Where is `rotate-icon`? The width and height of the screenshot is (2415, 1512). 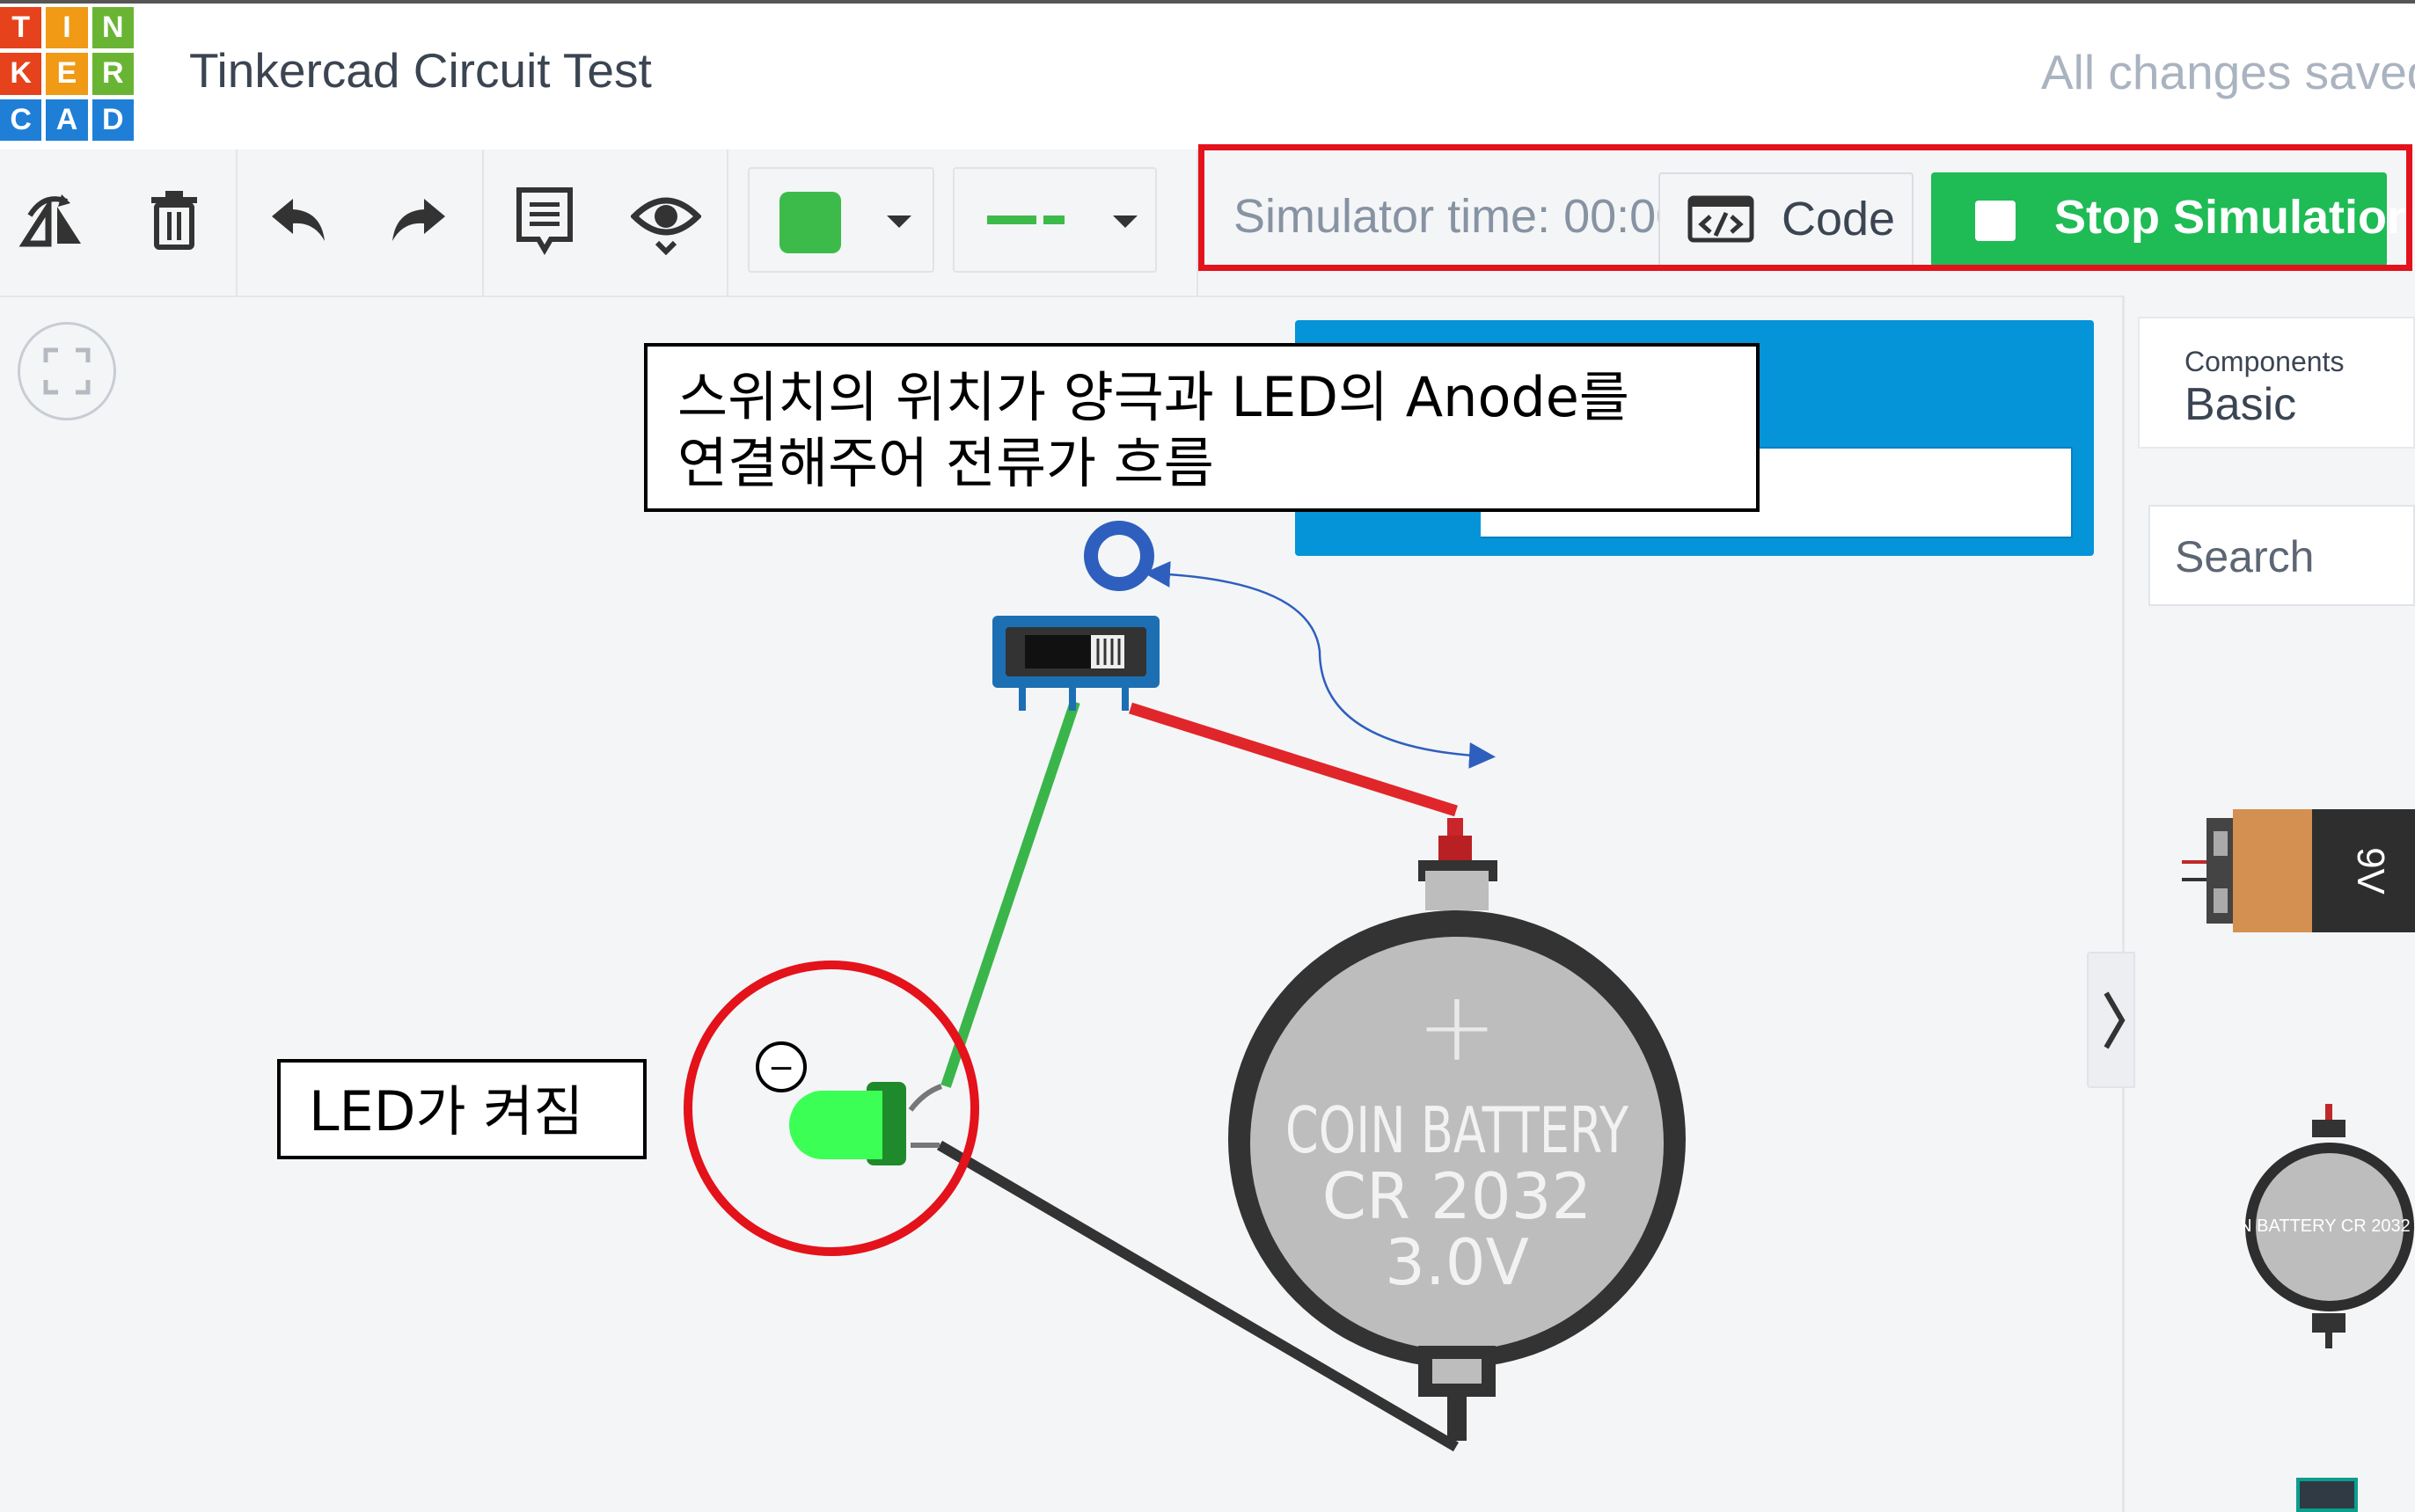
rotate-icon is located at coordinates (52, 219).